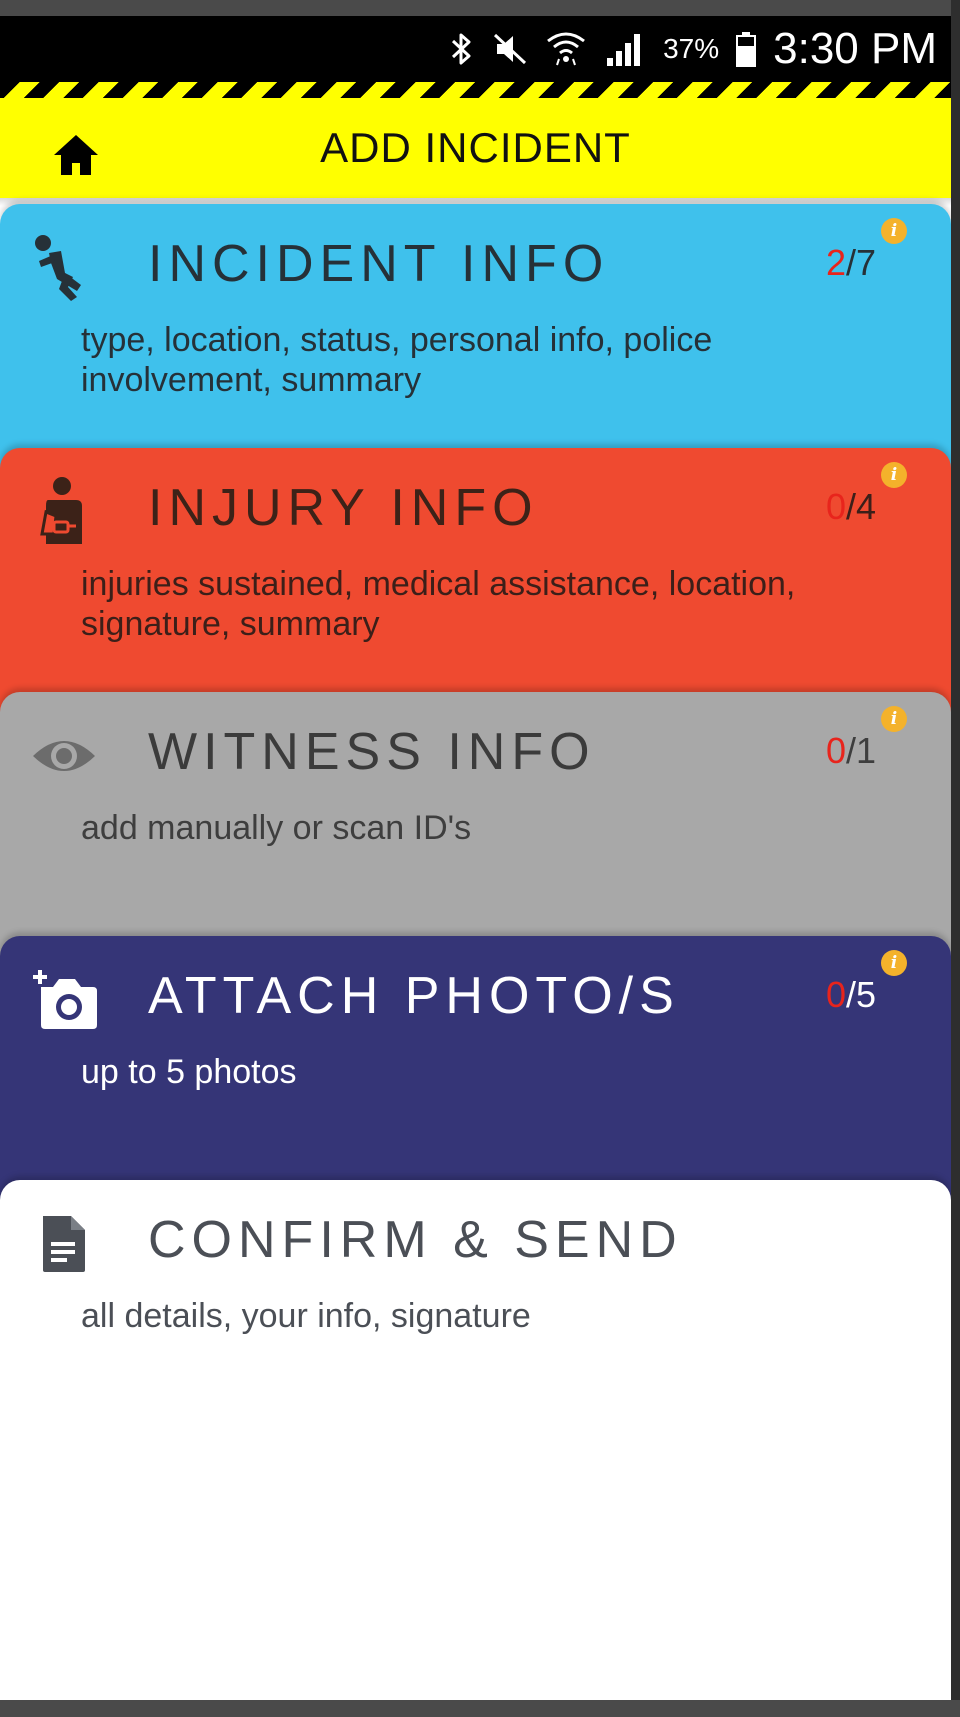 The height and width of the screenshot is (1717, 960). What do you see at coordinates (860, 750) in the screenshot?
I see `total-count: /1` at bounding box center [860, 750].